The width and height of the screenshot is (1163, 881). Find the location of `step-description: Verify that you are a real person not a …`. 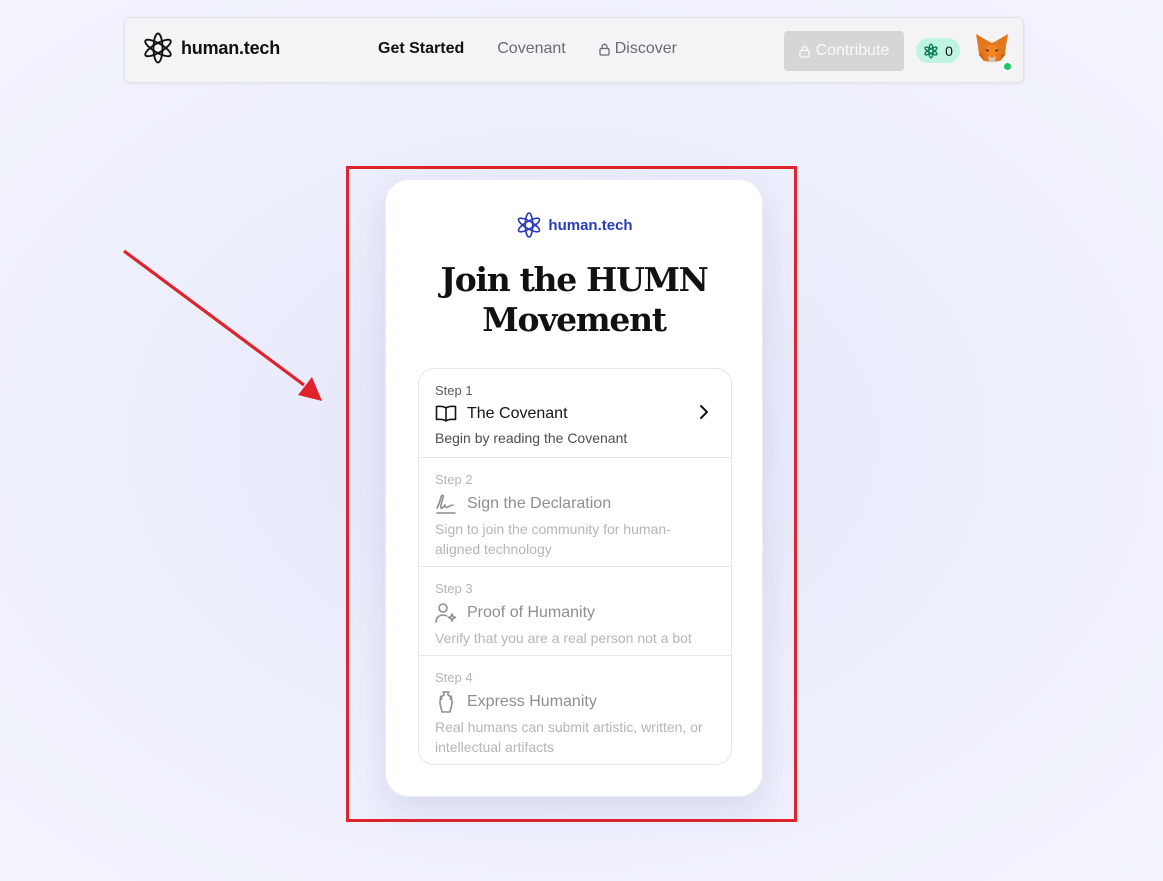

step-description: Verify that you are a real person not a … is located at coordinates (563, 638).